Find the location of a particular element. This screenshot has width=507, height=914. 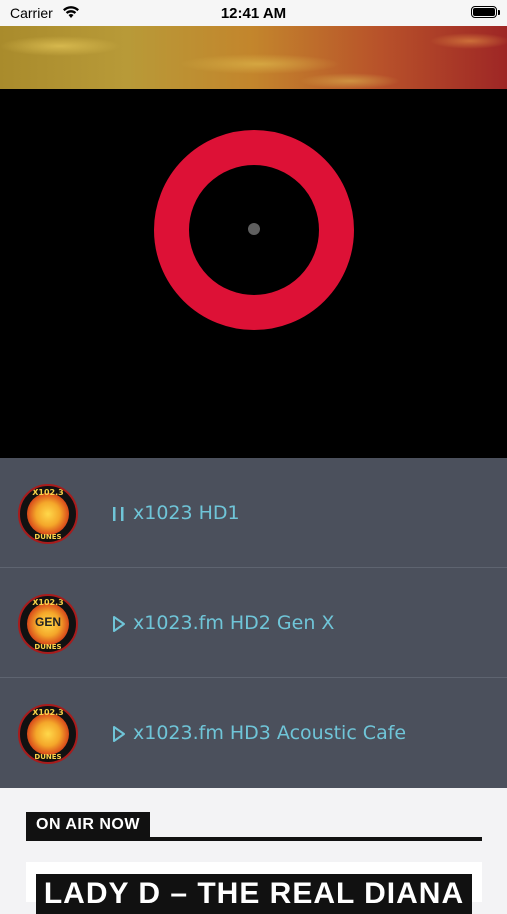

show-card: LADY D – THE REAL DIANA is located at coordinates (254, 888).